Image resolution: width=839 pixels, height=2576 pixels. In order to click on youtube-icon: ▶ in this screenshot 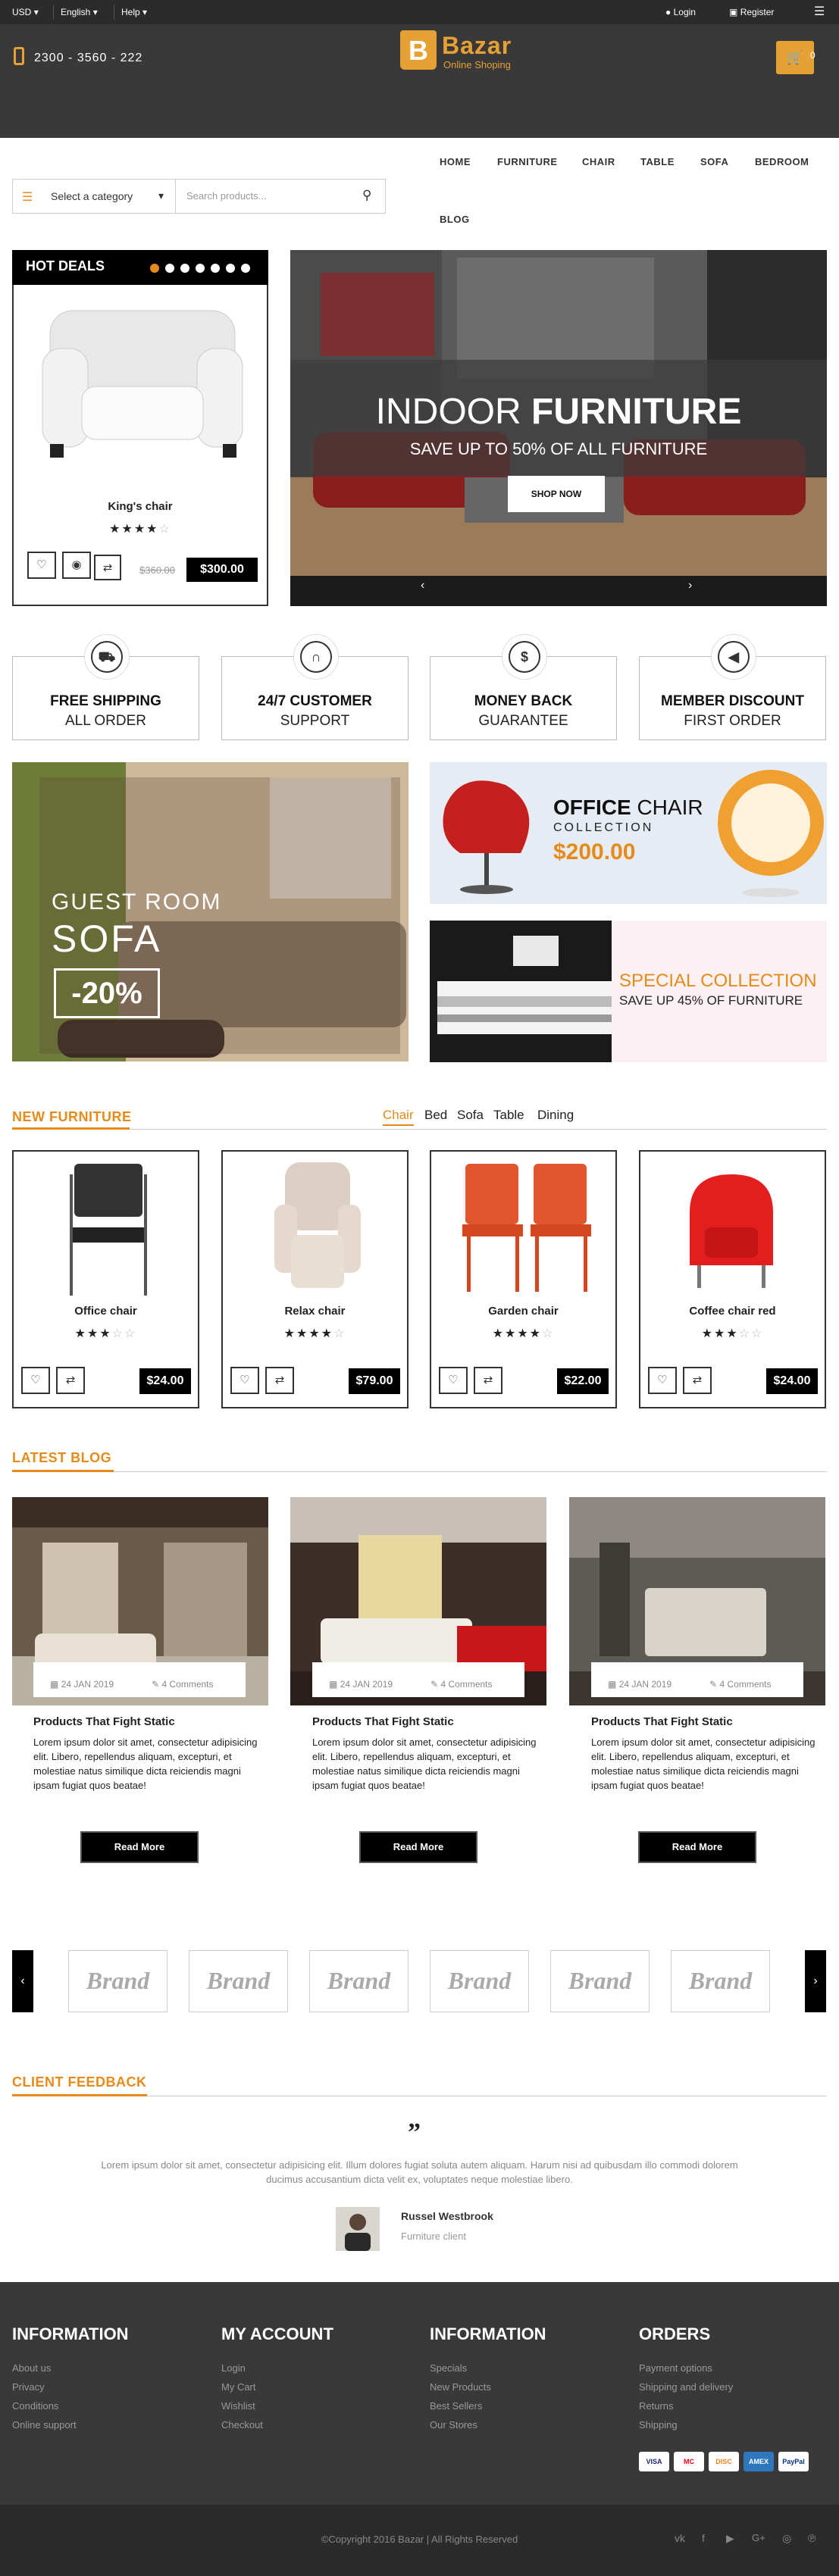, I will do `click(730, 2538)`.